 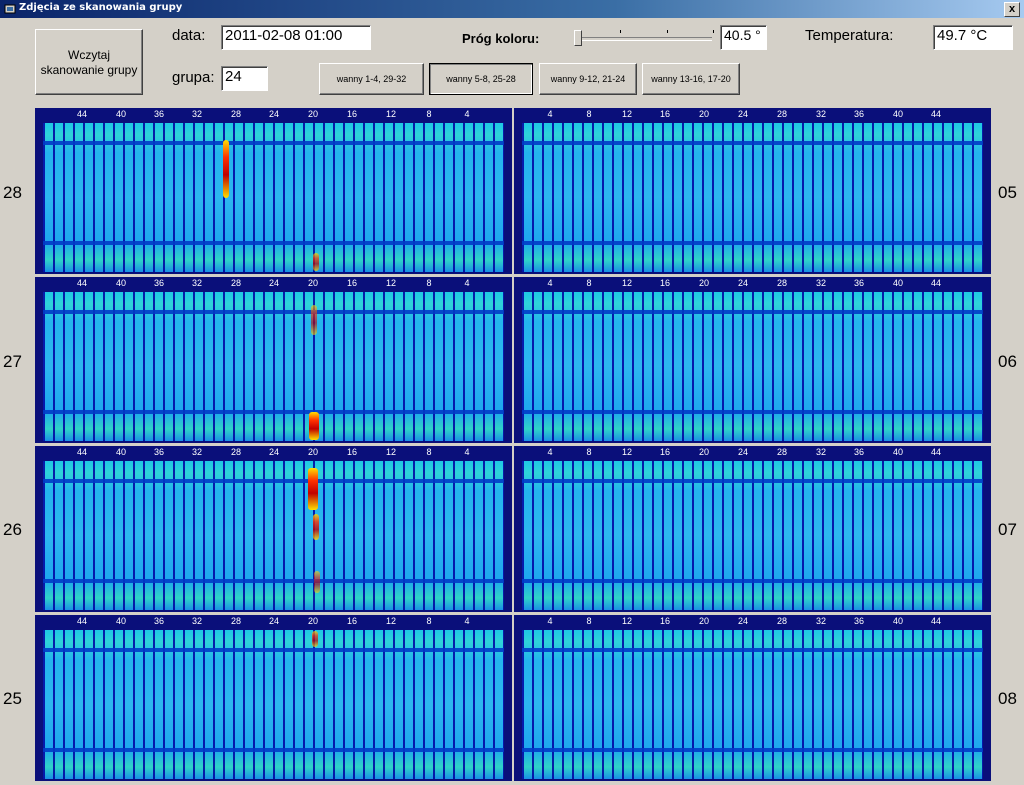 What do you see at coordinates (743, 37) in the screenshot?
I see `threshold-field: 40.5 °` at bounding box center [743, 37].